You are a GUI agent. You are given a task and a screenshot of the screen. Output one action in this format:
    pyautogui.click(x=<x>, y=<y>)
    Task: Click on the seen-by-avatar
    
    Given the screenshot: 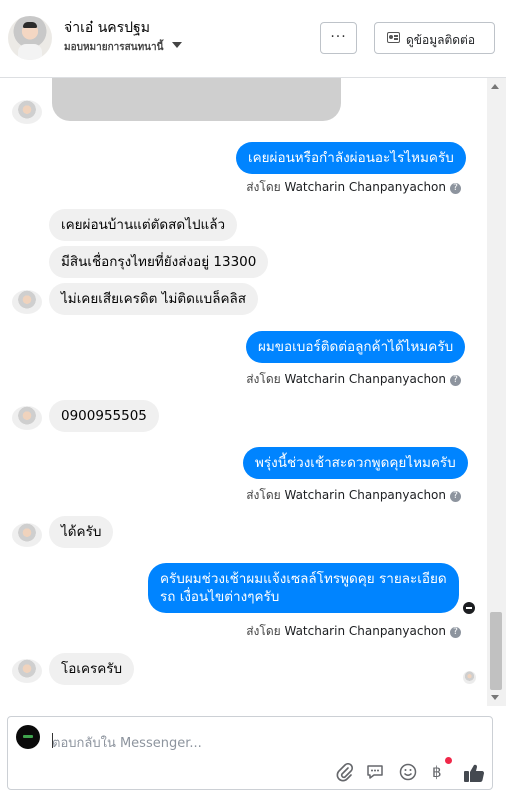 What is the action you would take?
    pyautogui.click(x=469, y=677)
    